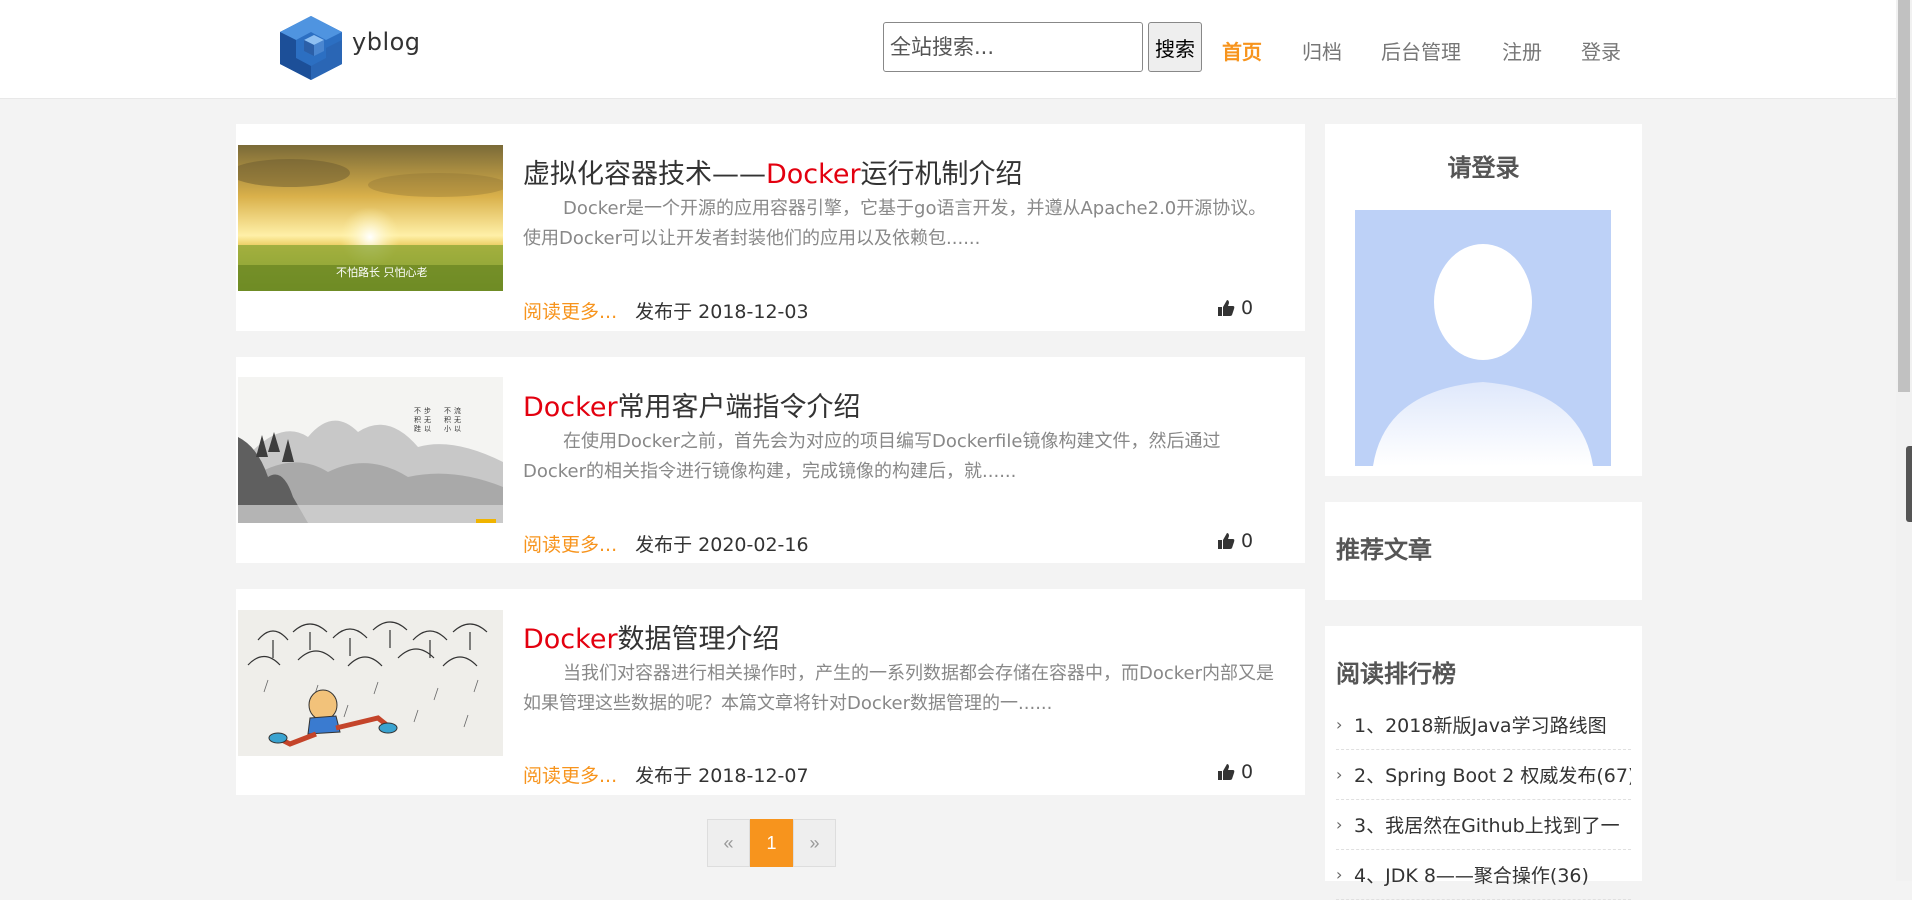 The image size is (1912, 900). Describe the element at coordinates (1483, 551) in the screenshot. I see `recommended-panel: 推荐文章` at that location.